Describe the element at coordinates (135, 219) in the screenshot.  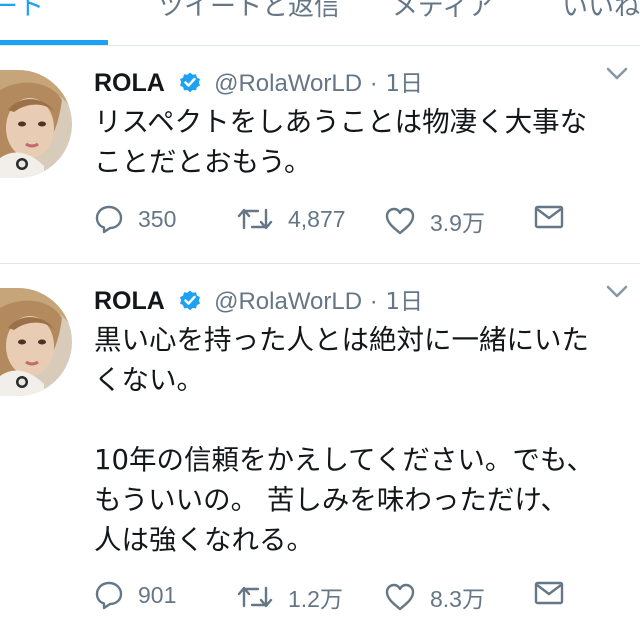
I see `reply-button: 350` at that location.